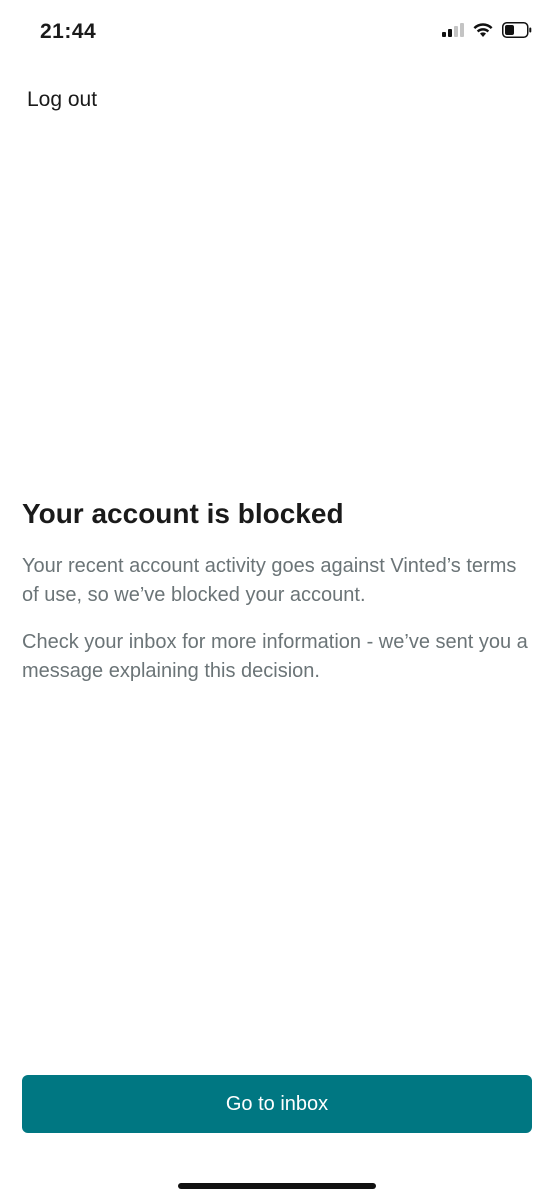  Describe the element at coordinates (277, 35) in the screenshot. I see `status-bar: 21:44` at that location.